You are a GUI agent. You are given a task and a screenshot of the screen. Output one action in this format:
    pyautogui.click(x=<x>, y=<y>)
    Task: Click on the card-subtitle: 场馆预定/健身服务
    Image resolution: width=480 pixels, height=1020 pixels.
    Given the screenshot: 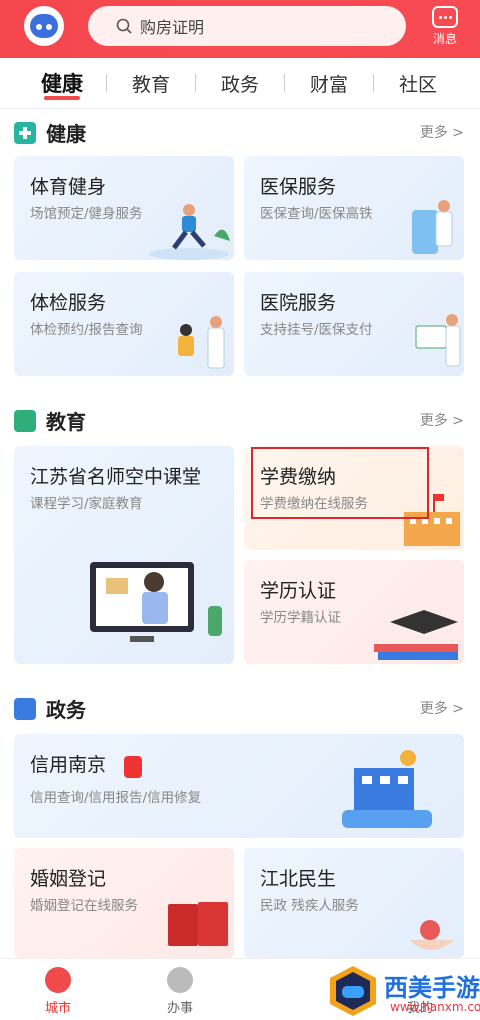 What is the action you would take?
    pyautogui.click(x=86, y=214)
    